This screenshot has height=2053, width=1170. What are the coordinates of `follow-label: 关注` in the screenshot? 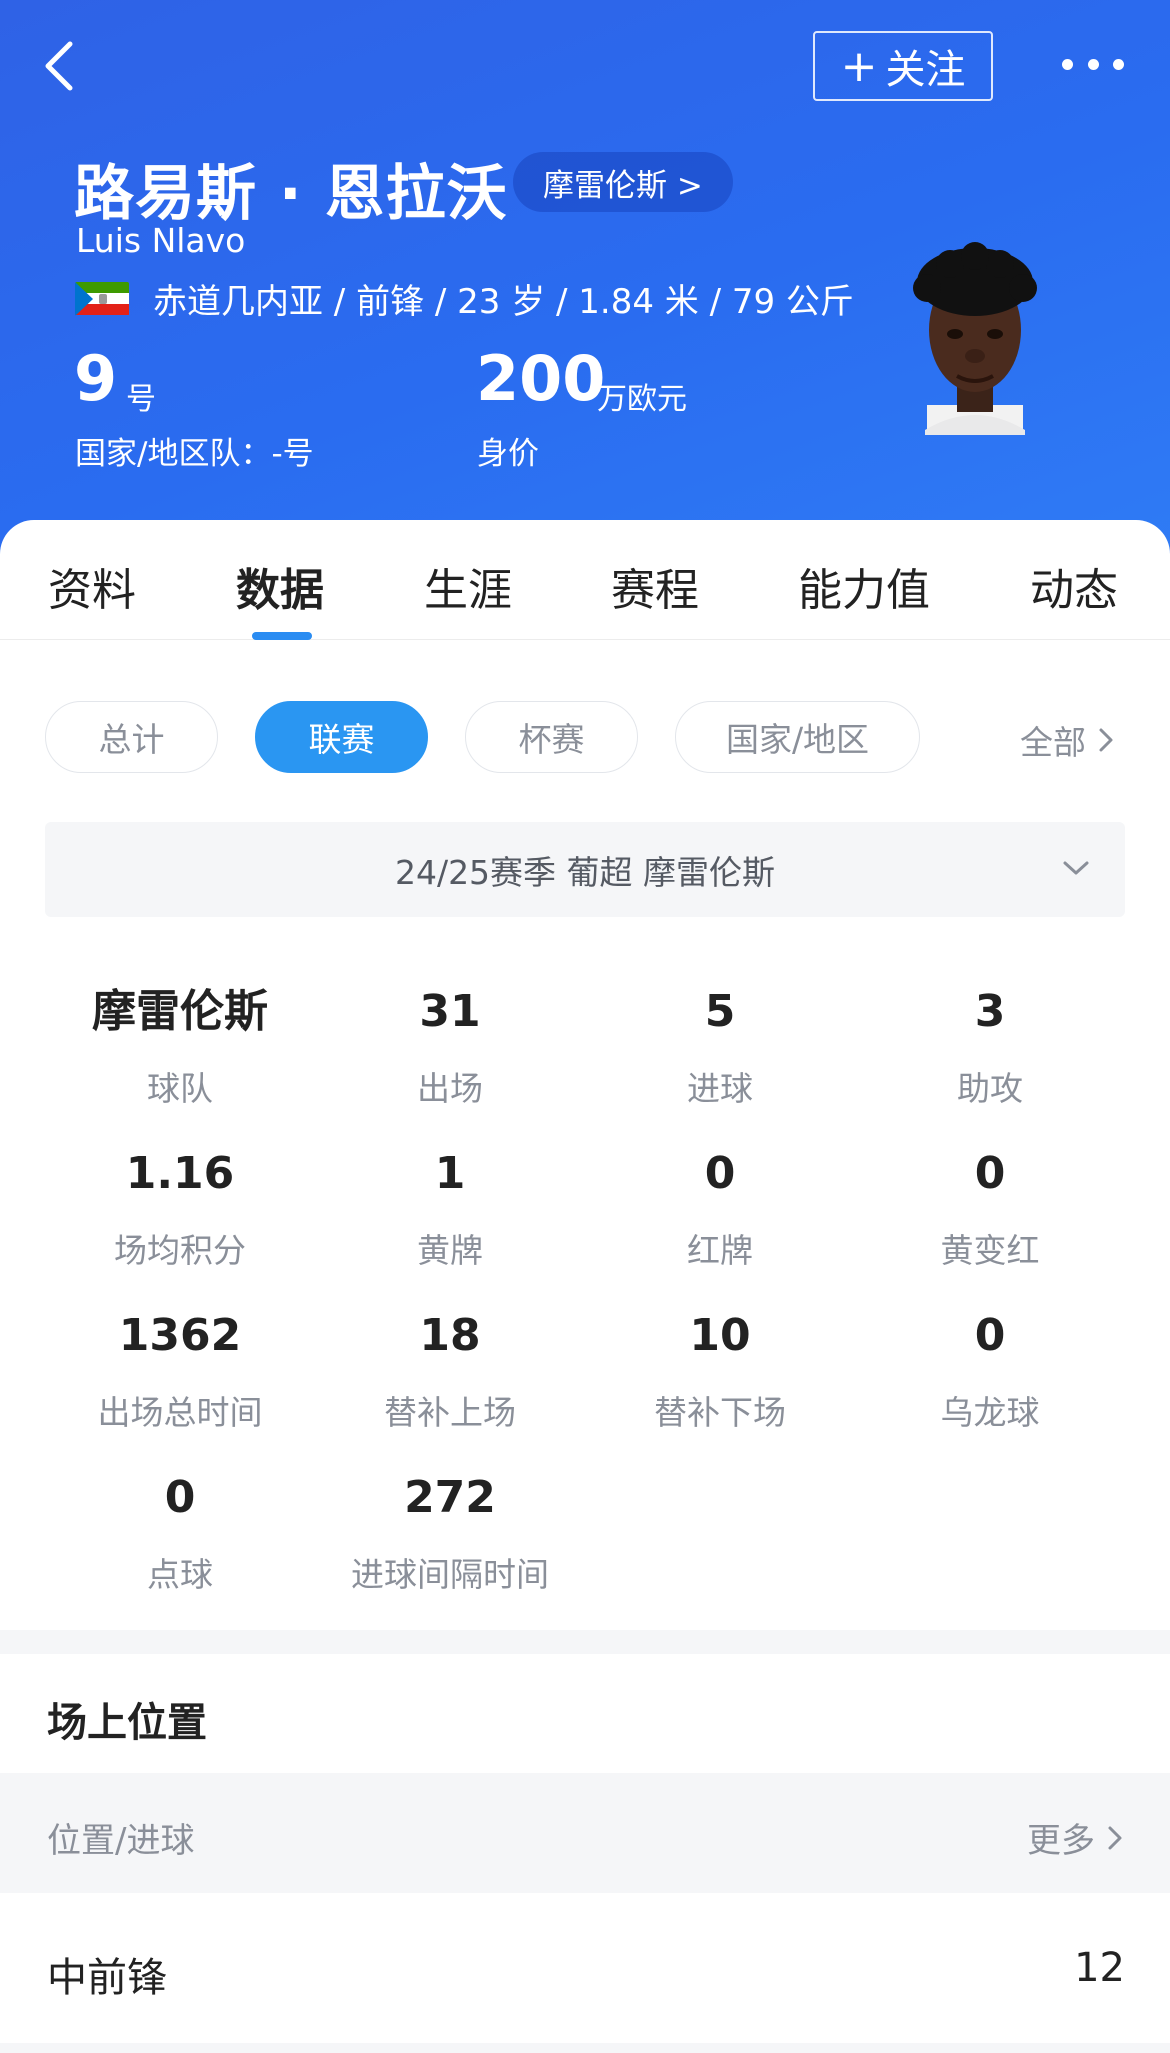 It's located at (925, 70).